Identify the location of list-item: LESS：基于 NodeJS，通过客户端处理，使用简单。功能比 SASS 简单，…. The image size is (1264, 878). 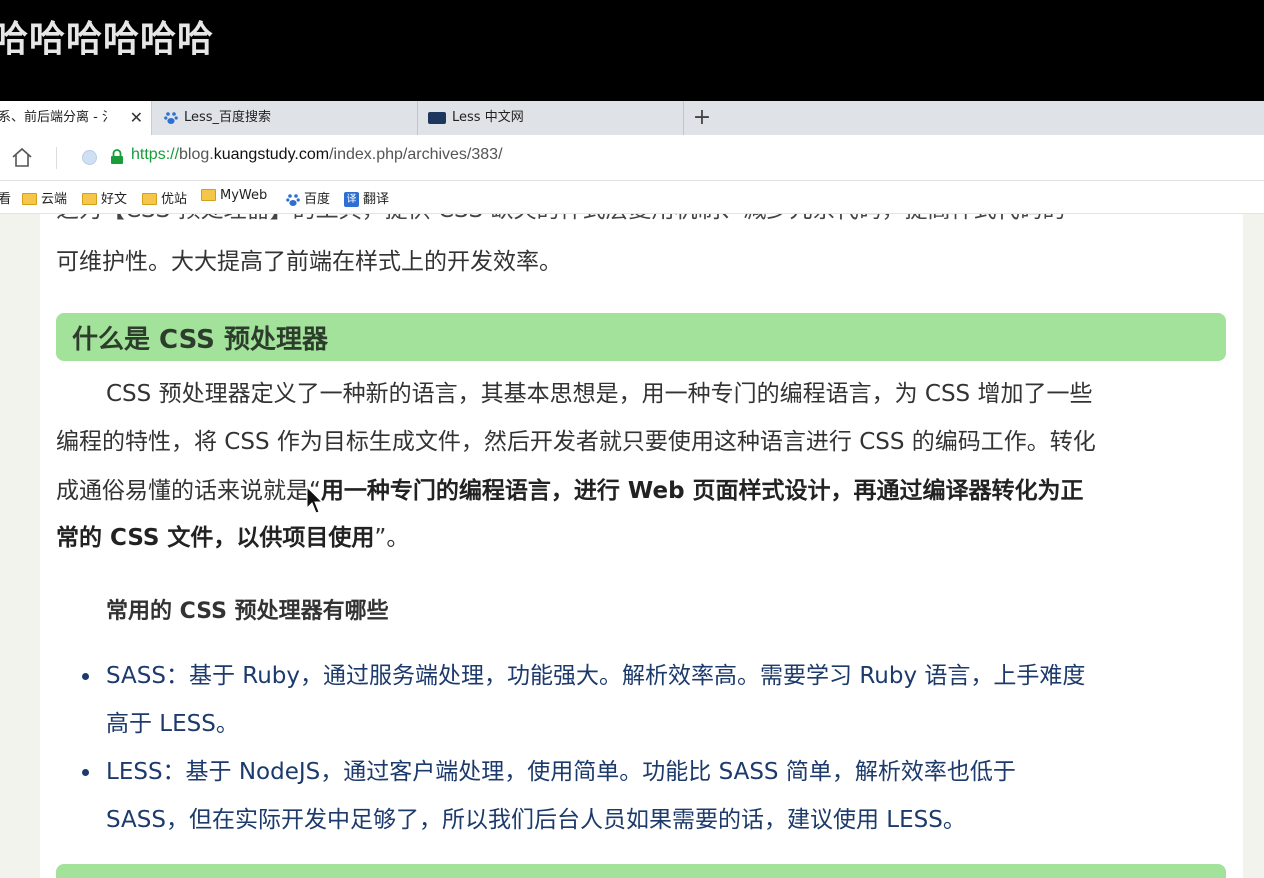
(636, 796).